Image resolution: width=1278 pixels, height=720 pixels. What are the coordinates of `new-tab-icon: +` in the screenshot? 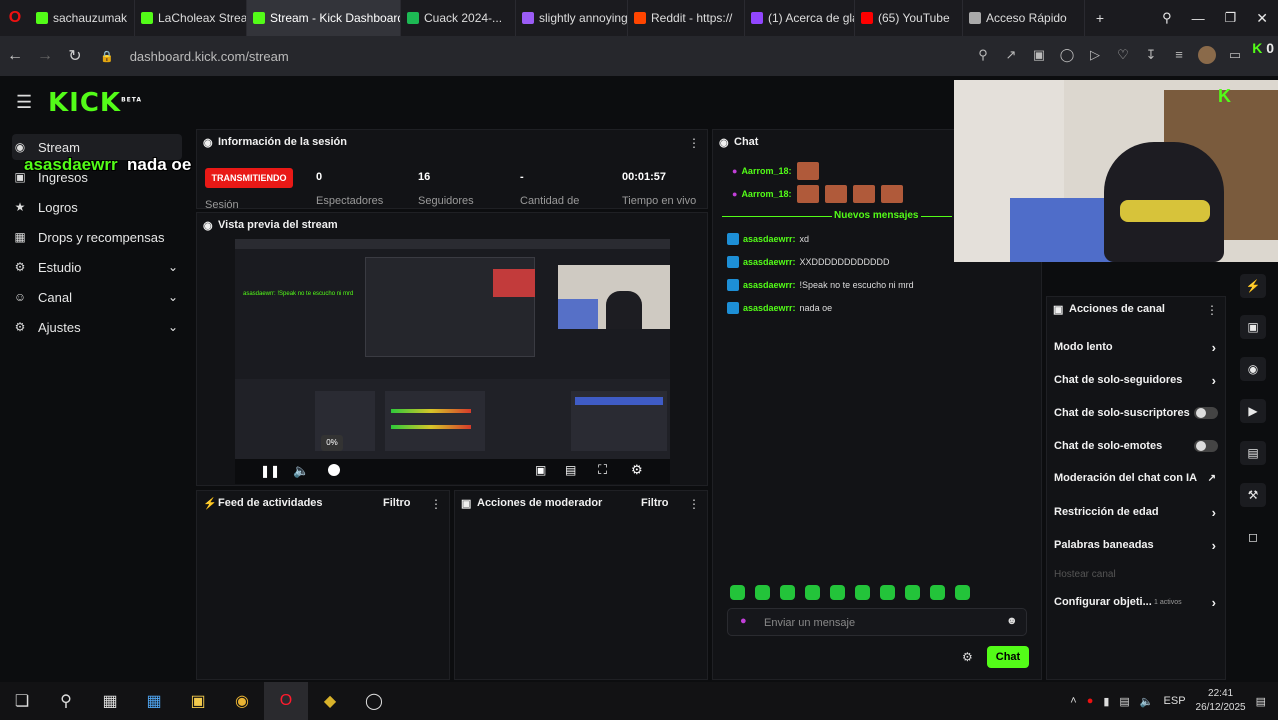 It's located at (1100, 18).